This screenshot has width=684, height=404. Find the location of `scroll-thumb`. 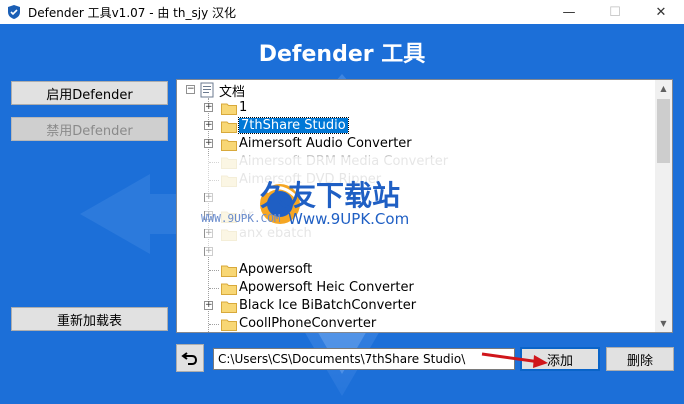

scroll-thumb is located at coordinates (663, 131).